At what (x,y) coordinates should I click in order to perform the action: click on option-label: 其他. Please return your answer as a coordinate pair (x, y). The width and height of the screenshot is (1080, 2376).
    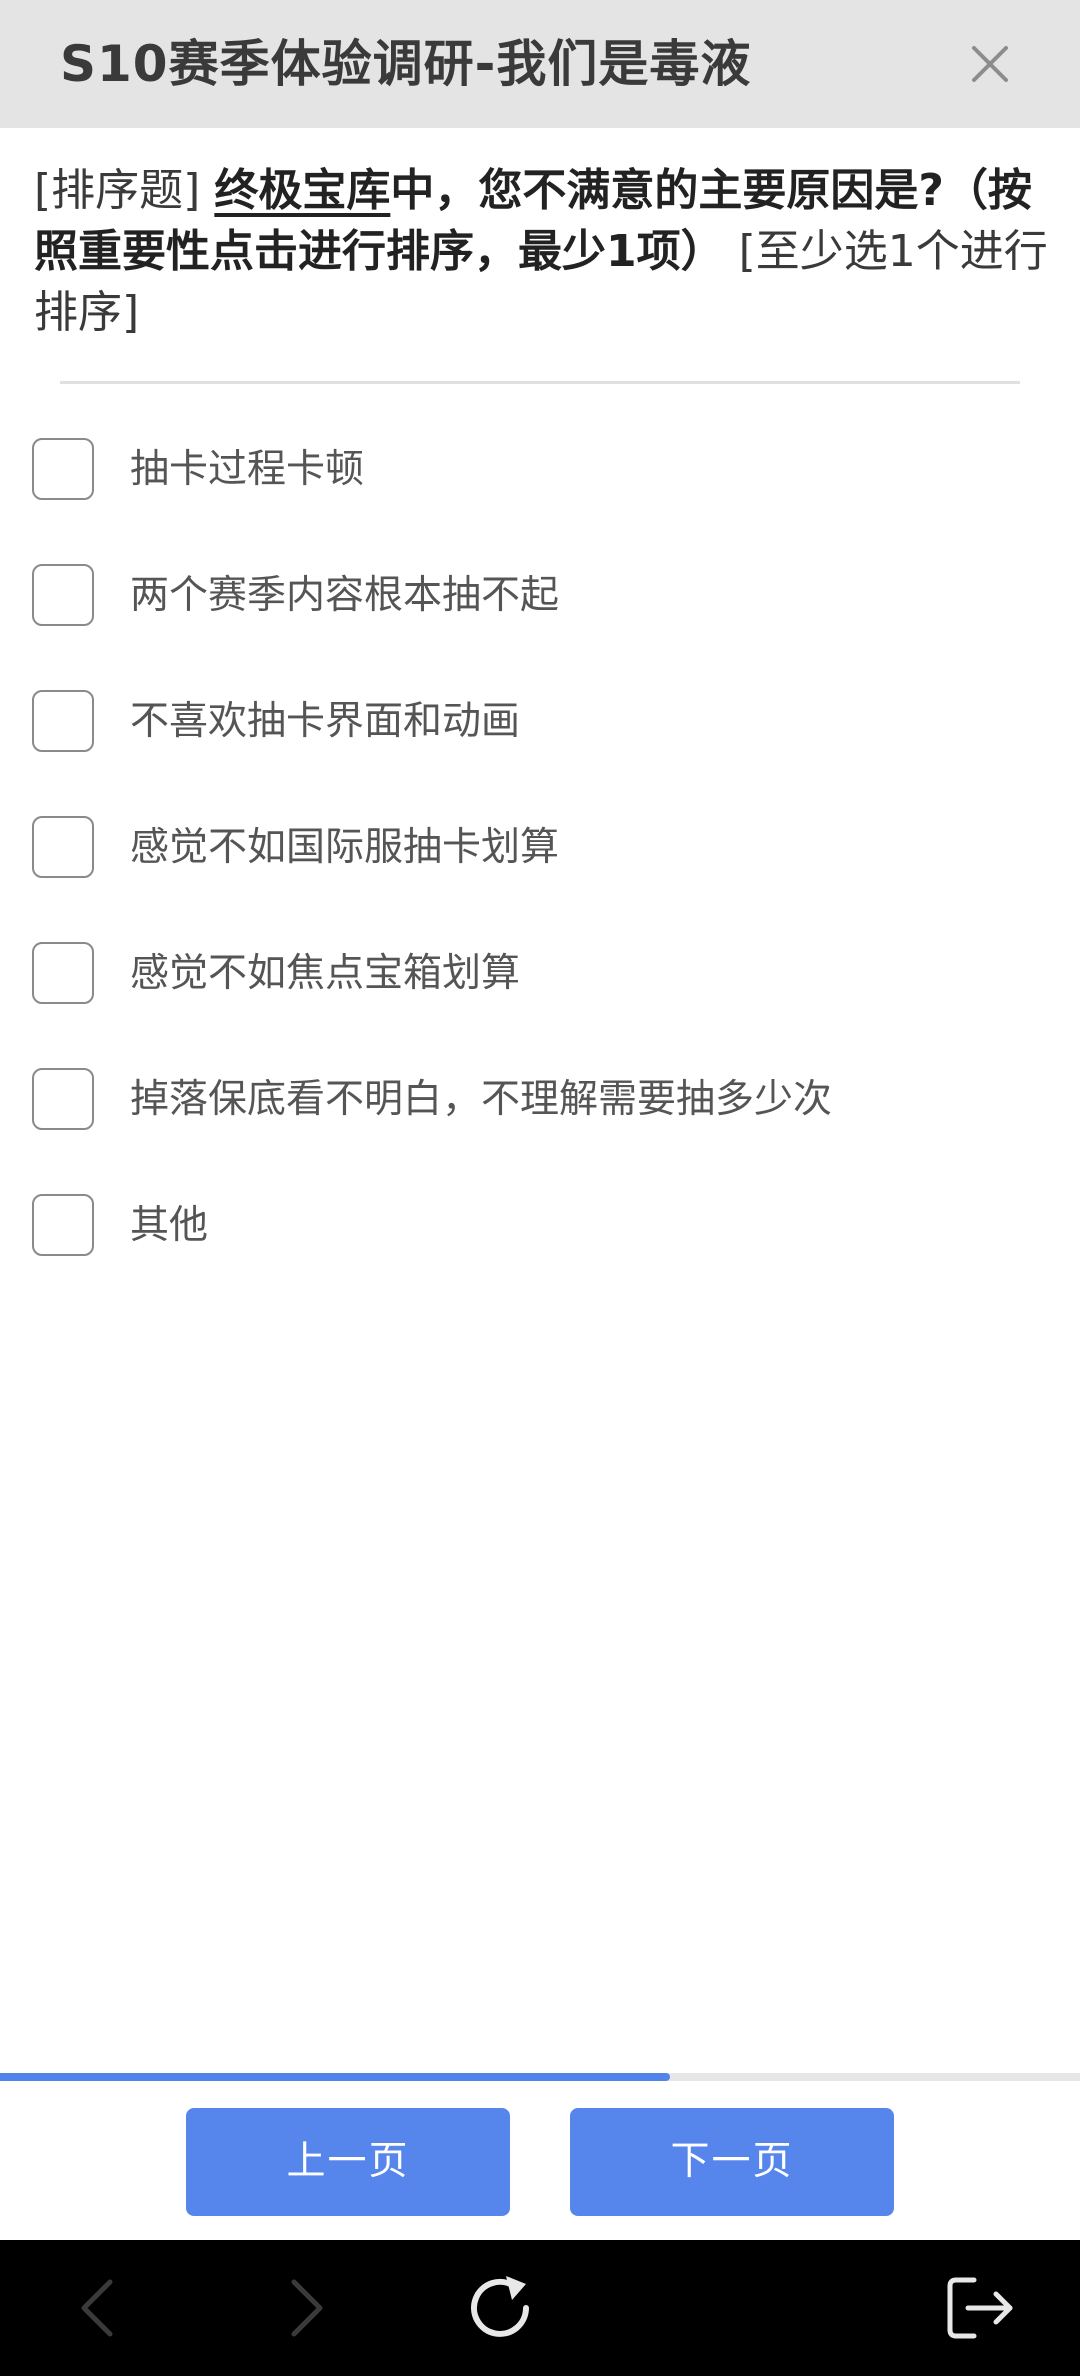
    Looking at the image, I should click on (169, 1225).